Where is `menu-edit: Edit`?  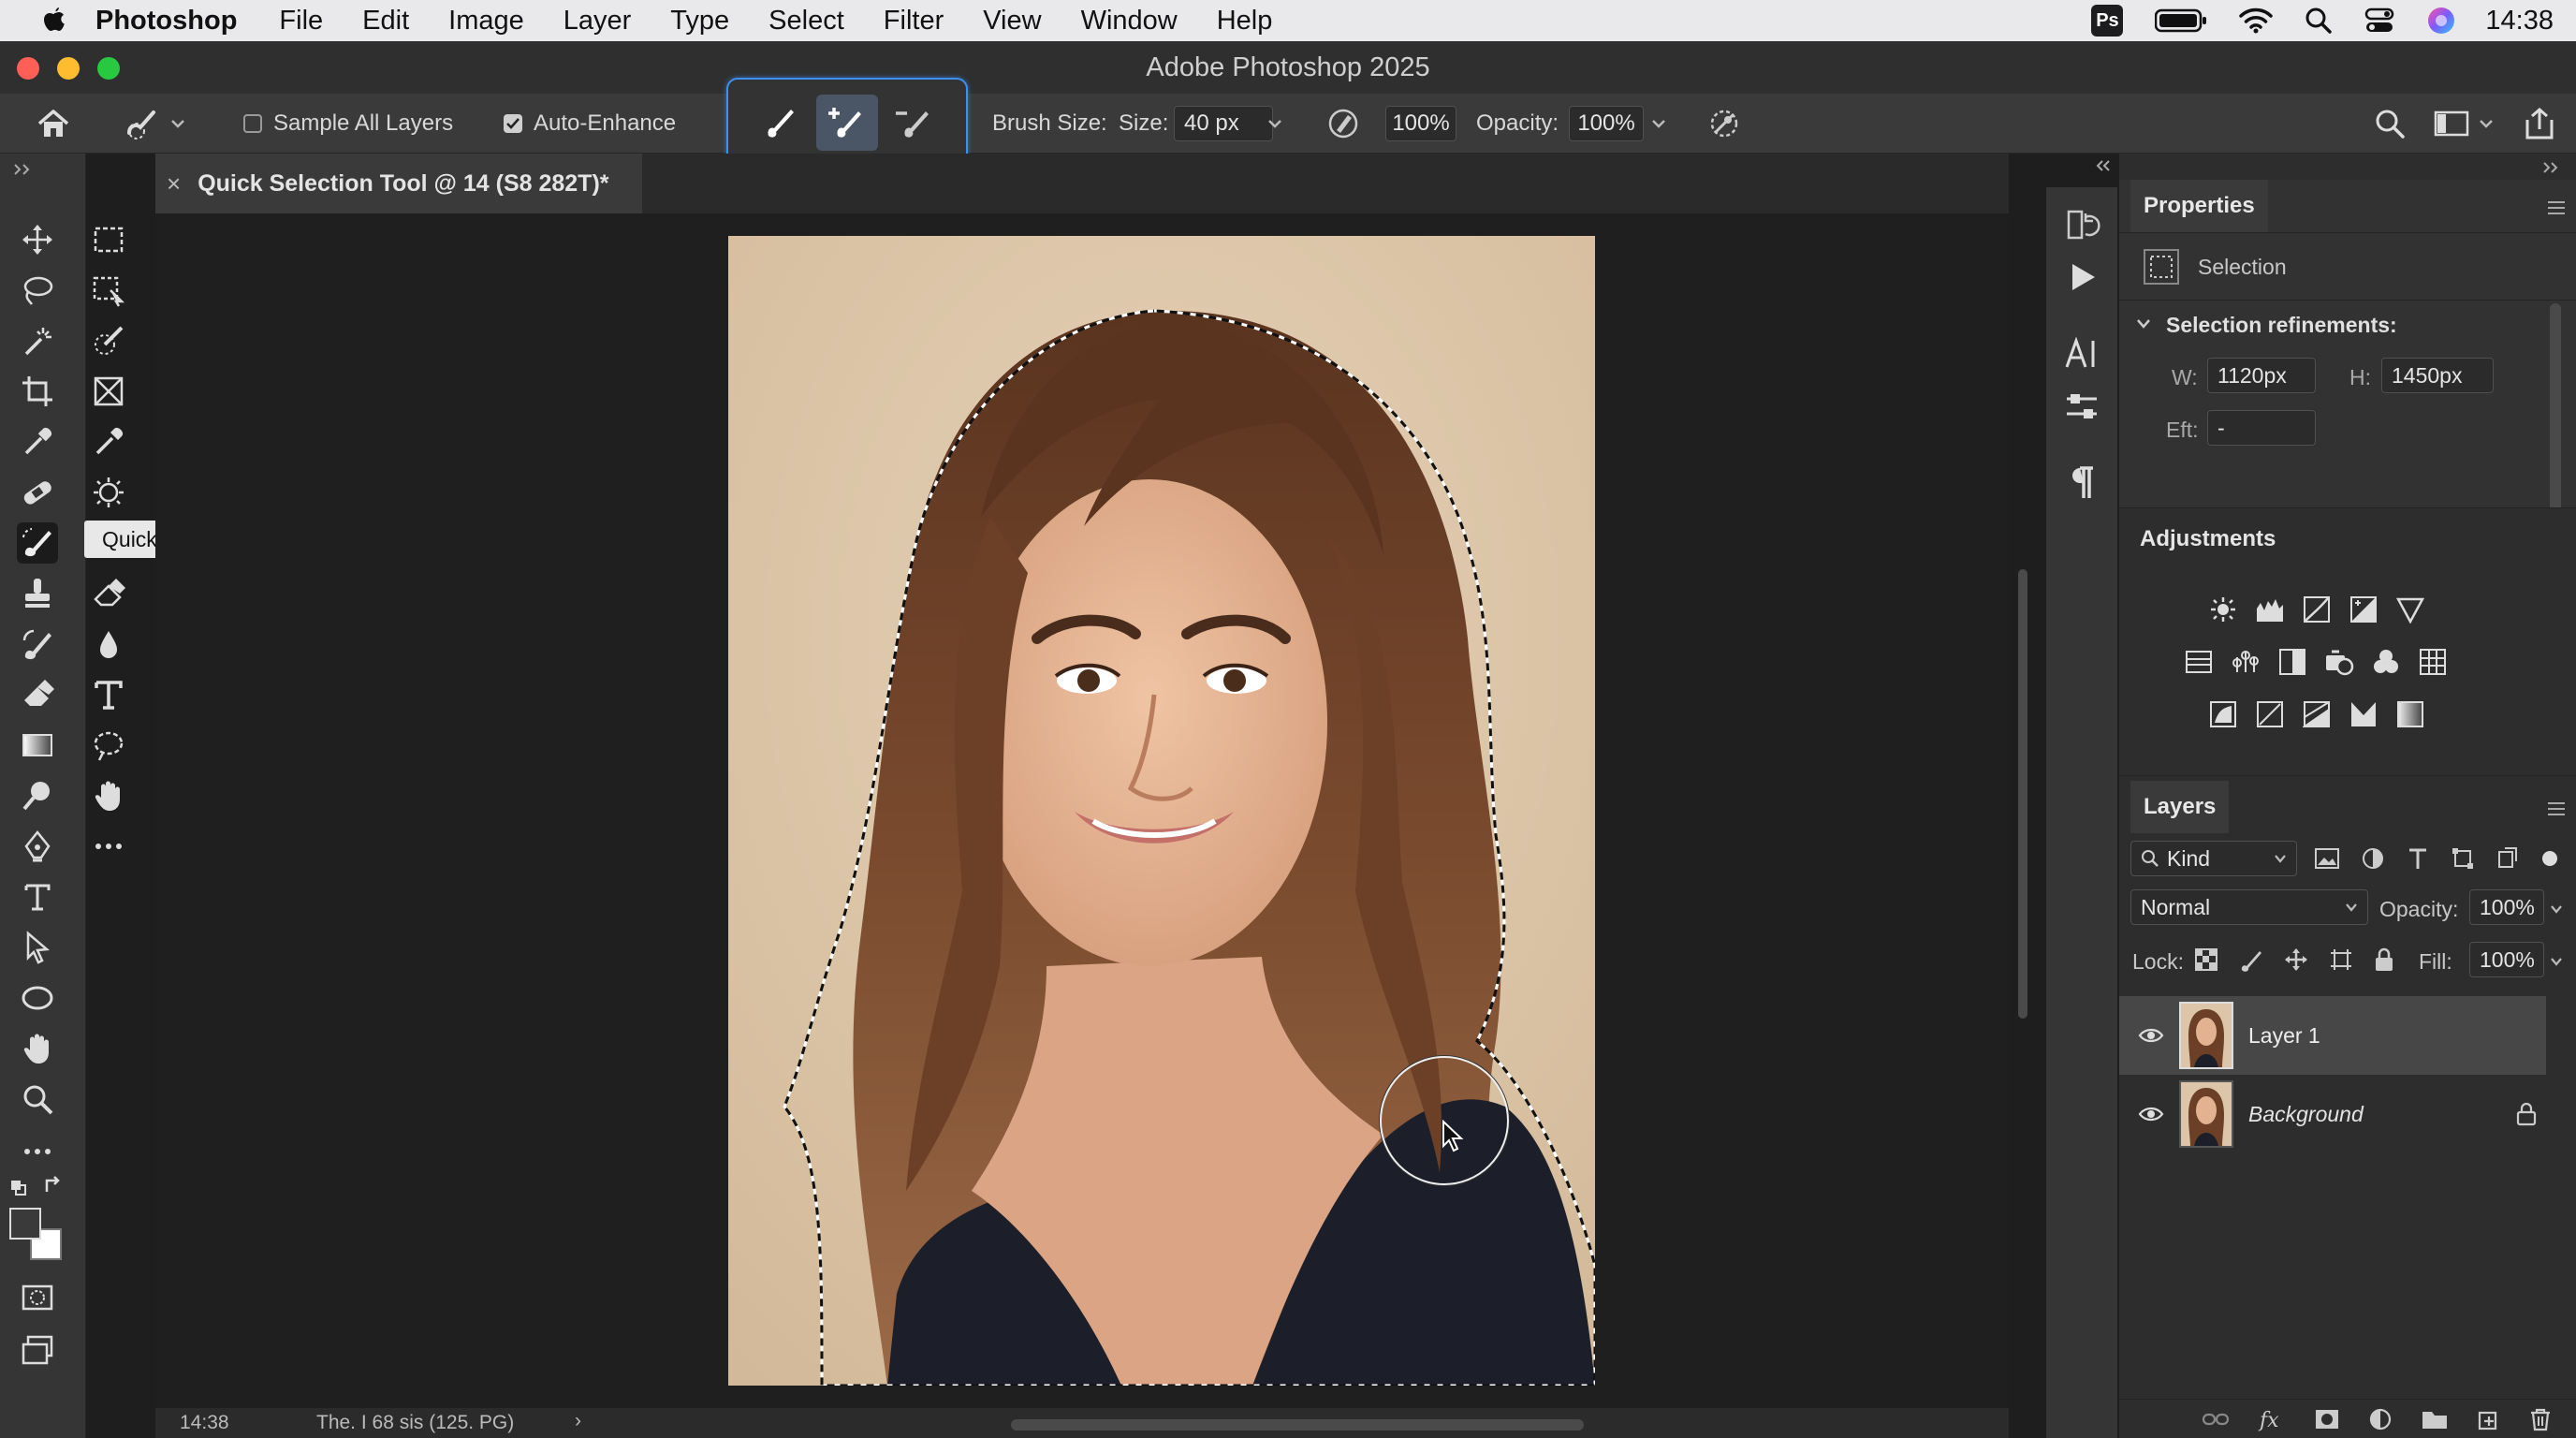 menu-edit: Edit is located at coordinates (386, 21).